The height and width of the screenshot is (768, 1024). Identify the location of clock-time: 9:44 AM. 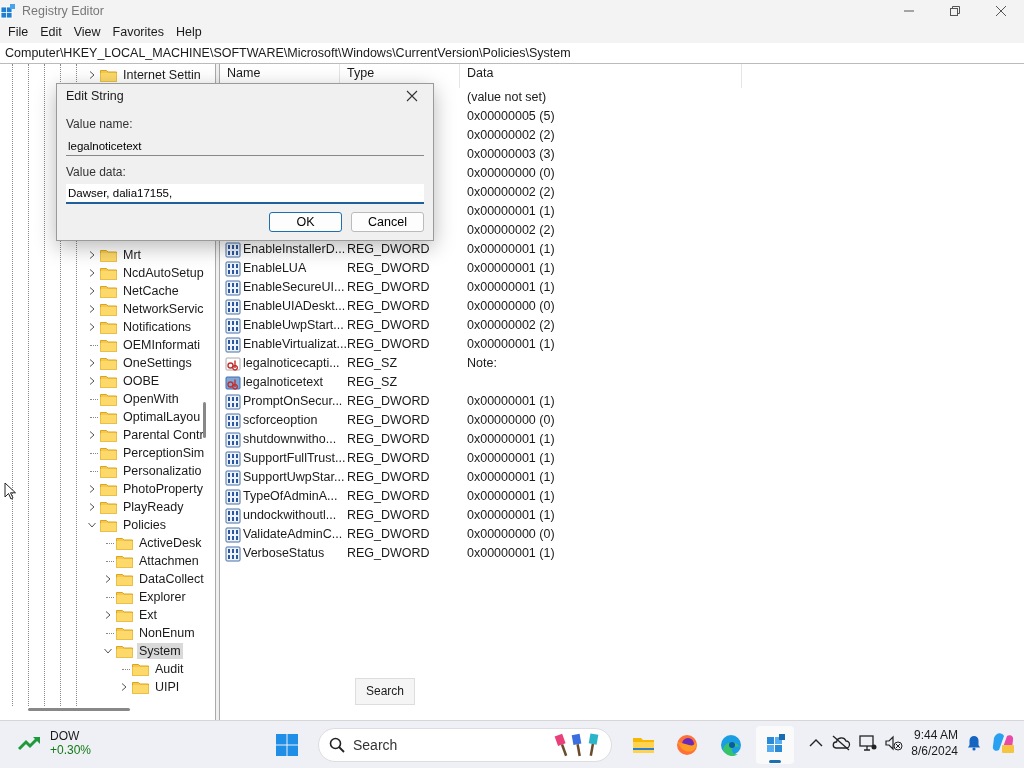
(934, 735).